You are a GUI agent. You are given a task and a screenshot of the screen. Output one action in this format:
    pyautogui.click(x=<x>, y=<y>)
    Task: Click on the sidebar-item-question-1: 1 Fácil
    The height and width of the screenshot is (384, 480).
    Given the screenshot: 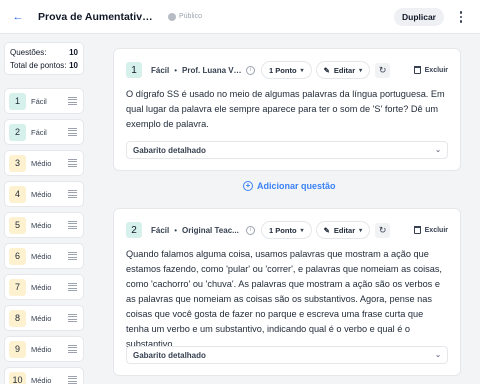 What is the action you would take?
    pyautogui.click(x=44, y=101)
    